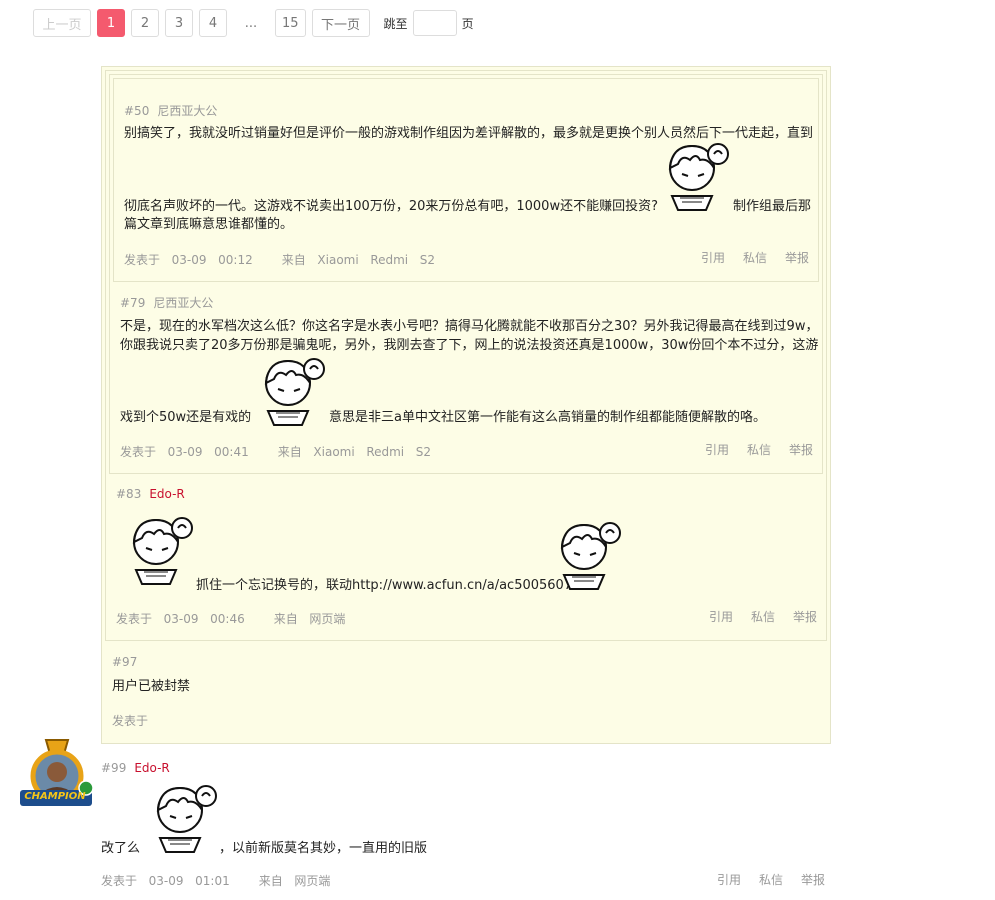  I want to click on floor-number: #99, so click(114, 768).